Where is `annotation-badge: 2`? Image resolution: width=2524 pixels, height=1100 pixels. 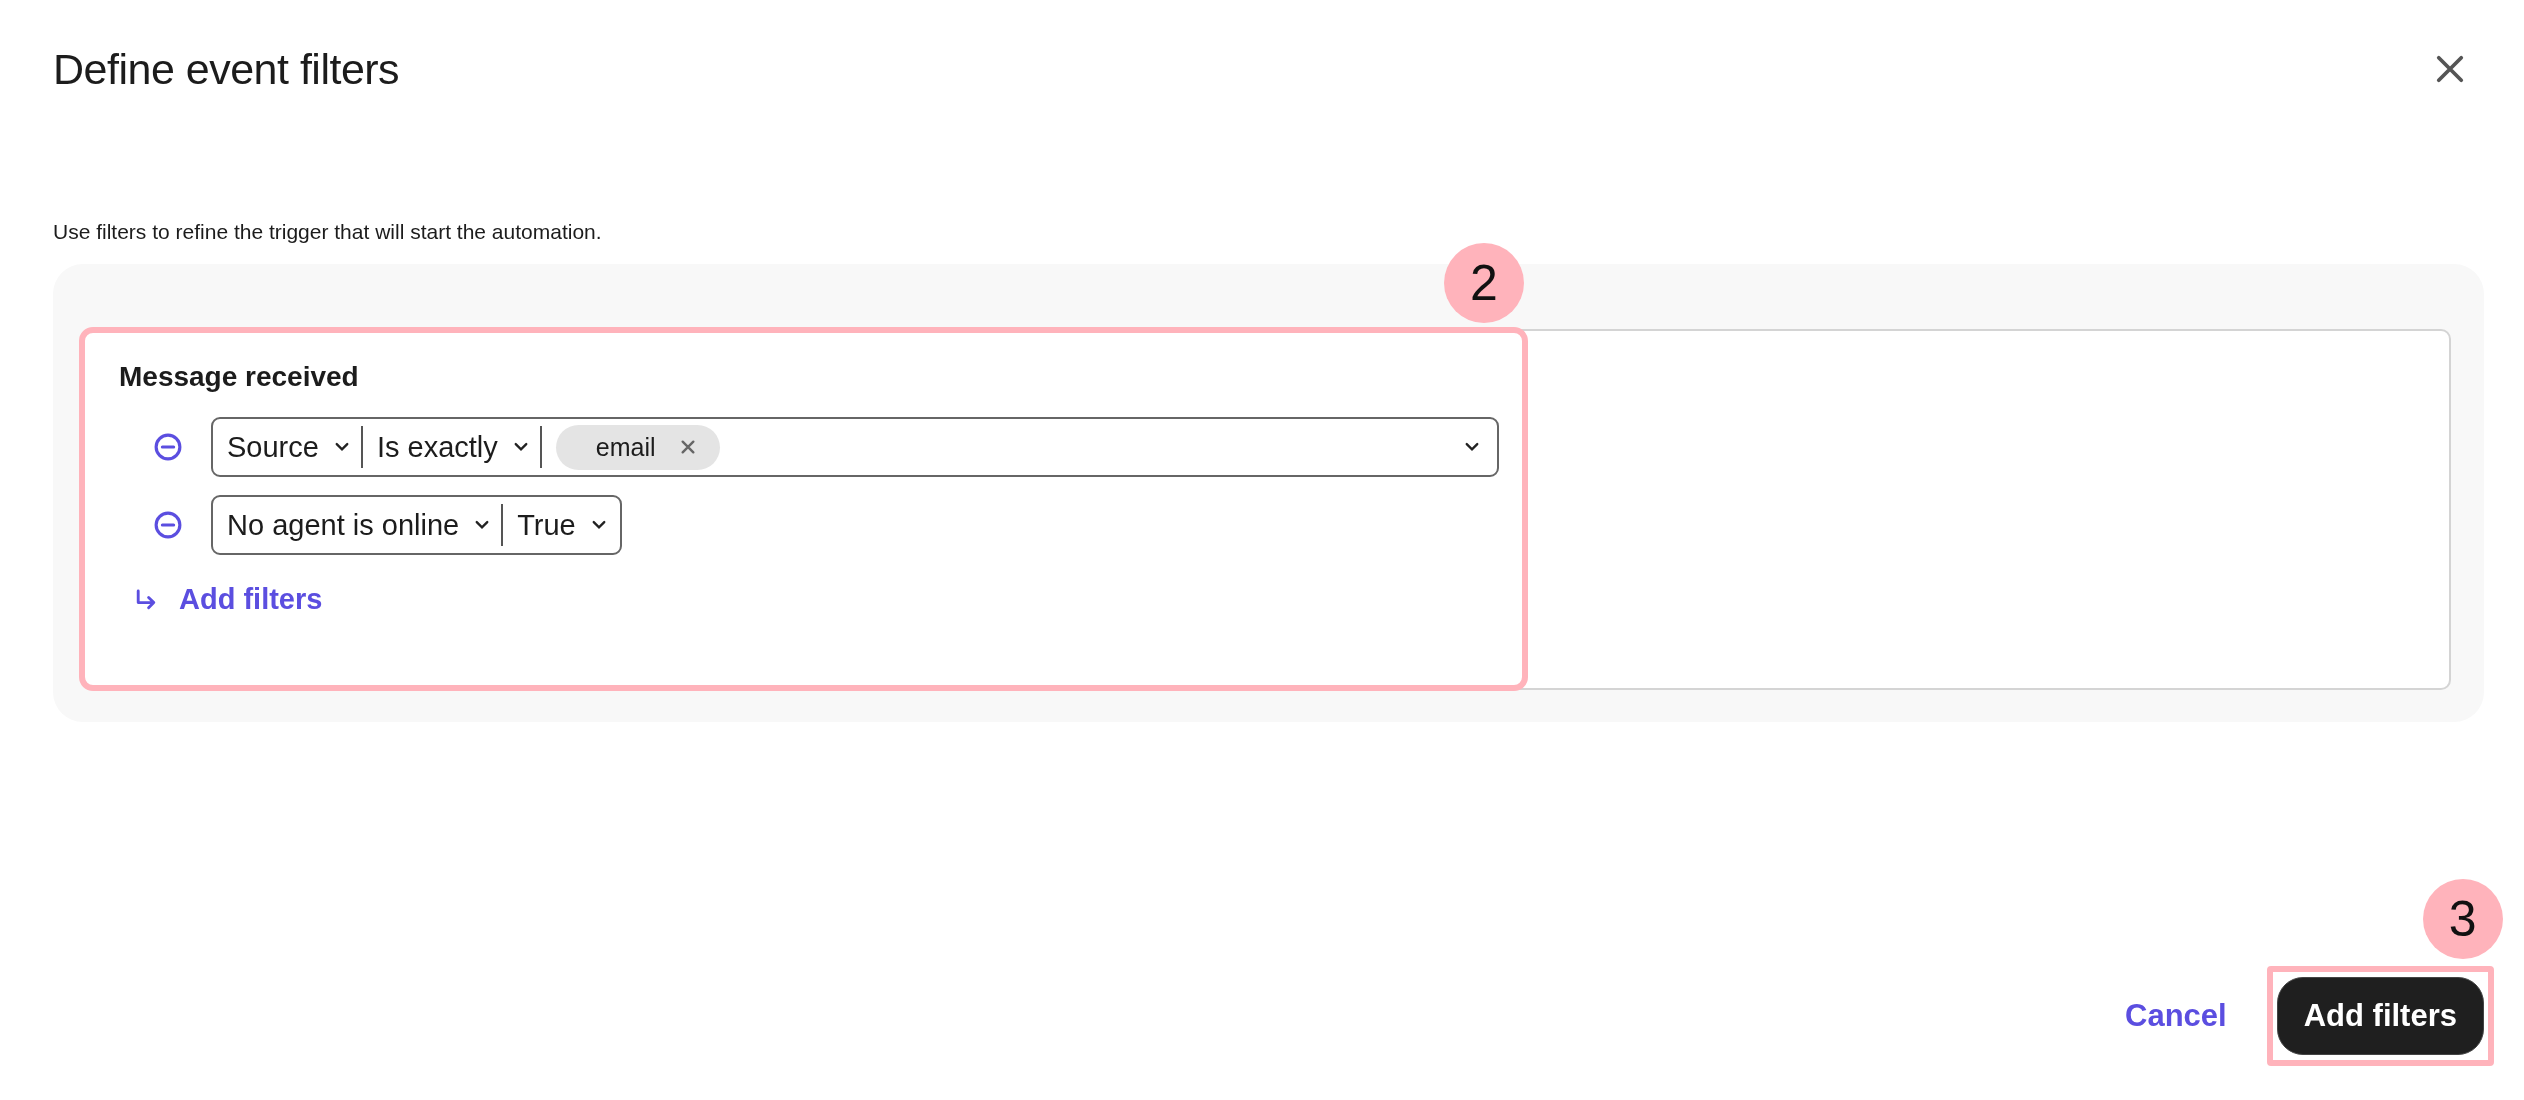
annotation-badge: 2 is located at coordinates (1484, 283).